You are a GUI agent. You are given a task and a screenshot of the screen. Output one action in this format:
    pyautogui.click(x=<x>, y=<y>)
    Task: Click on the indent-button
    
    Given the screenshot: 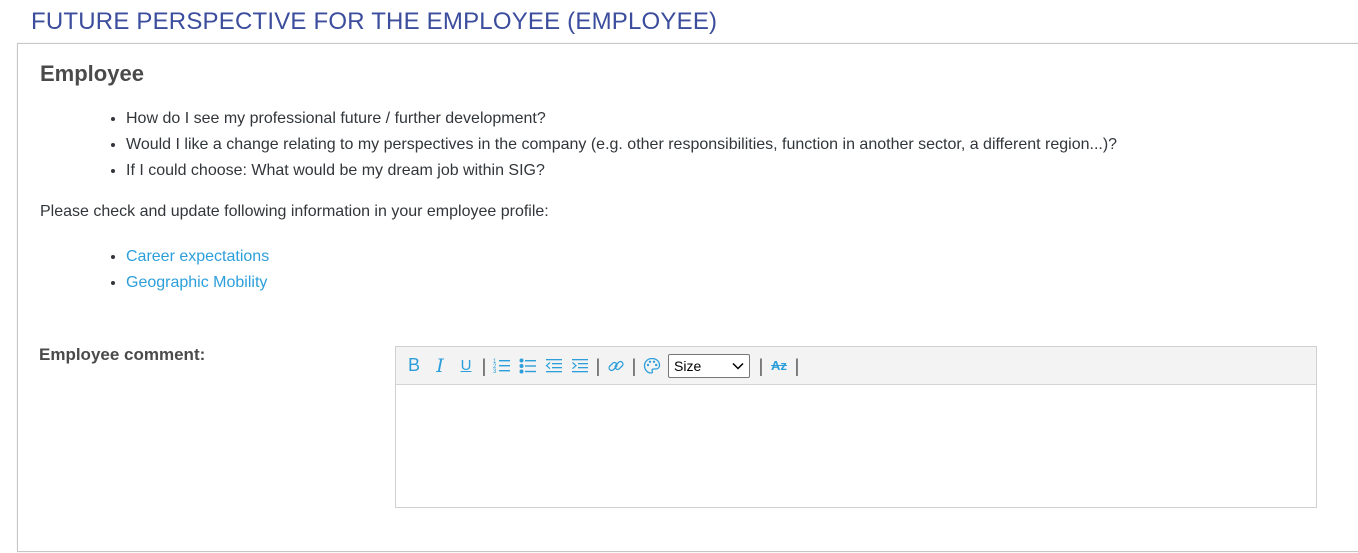 What is the action you would take?
    pyautogui.click(x=580, y=366)
    